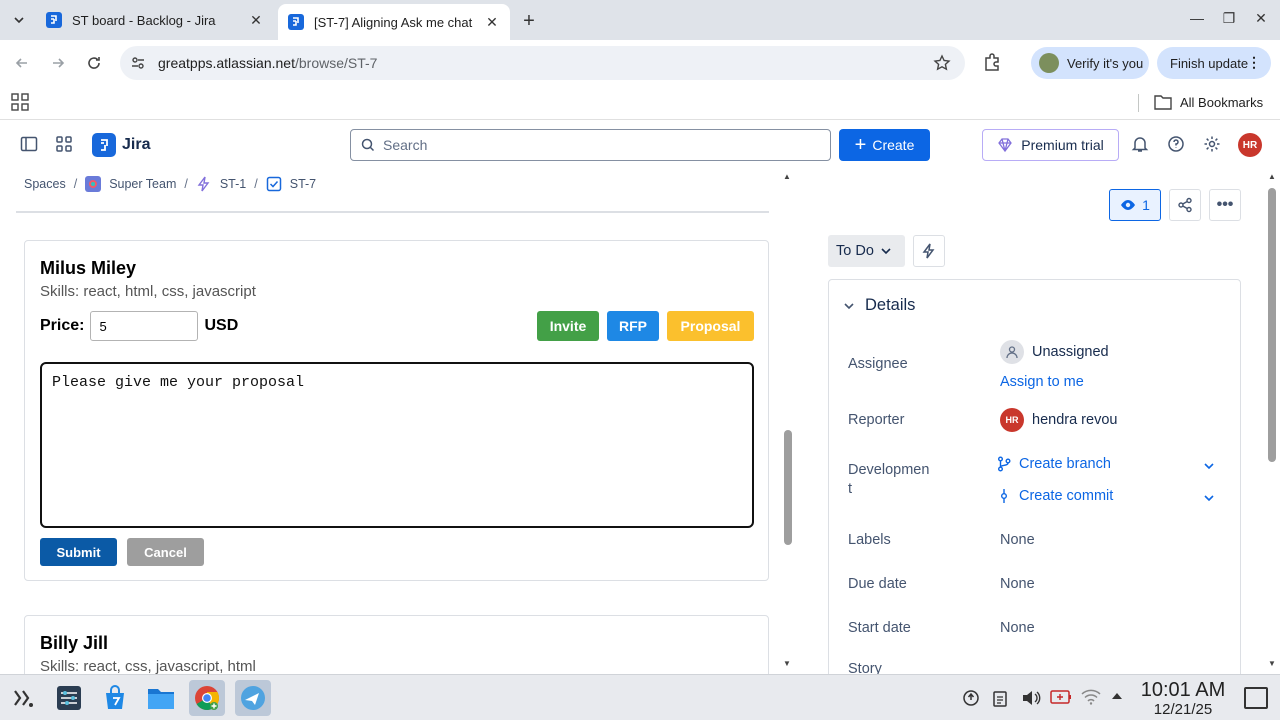 The width and height of the screenshot is (1280, 720). What do you see at coordinates (1197, 18) in the screenshot?
I see `minimize-icon: —` at bounding box center [1197, 18].